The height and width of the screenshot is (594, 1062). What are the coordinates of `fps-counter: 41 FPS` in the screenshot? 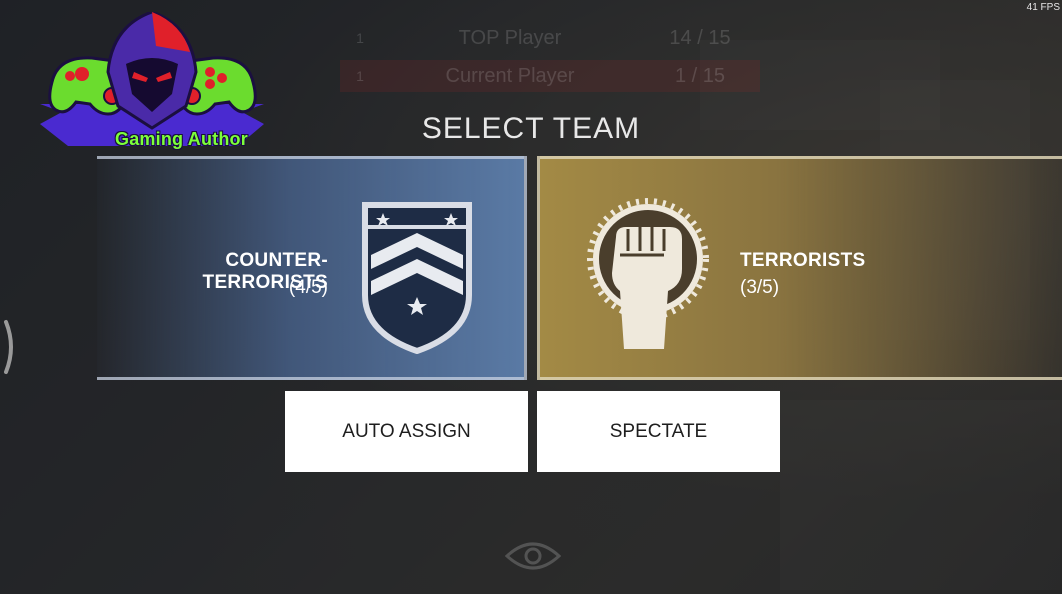 It's located at (1043, 7).